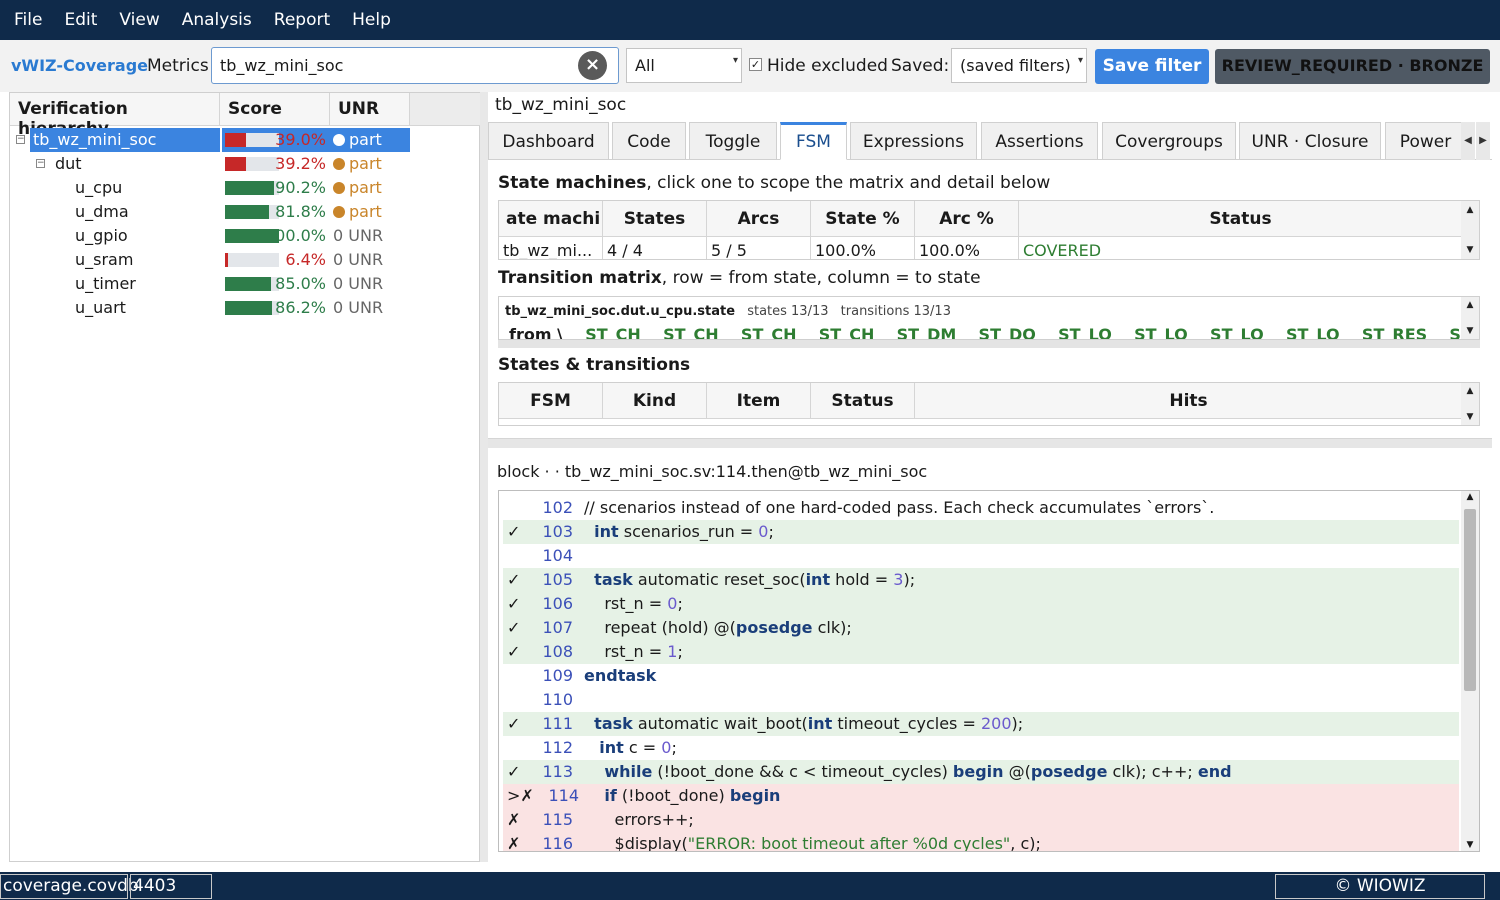  What do you see at coordinates (981, 820) in the screenshot?
I see `code-line: ✗ 115 errors++;` at bounding box center [981, 820].